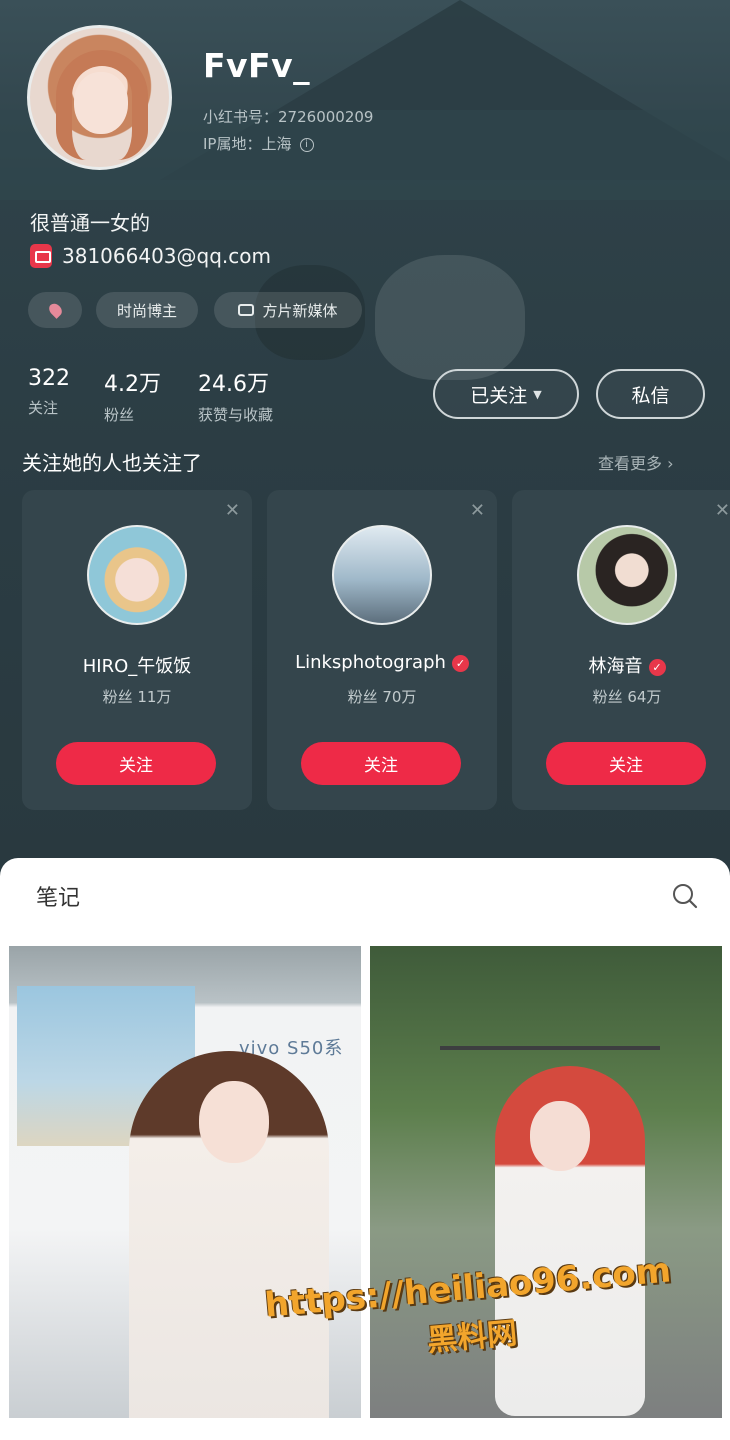 The height and width of the screenshot is (1440, 730). I want to click on recommend-card: ✕ HIRO_午饭饭 粉丝 11万 关注, so click(137, 650).